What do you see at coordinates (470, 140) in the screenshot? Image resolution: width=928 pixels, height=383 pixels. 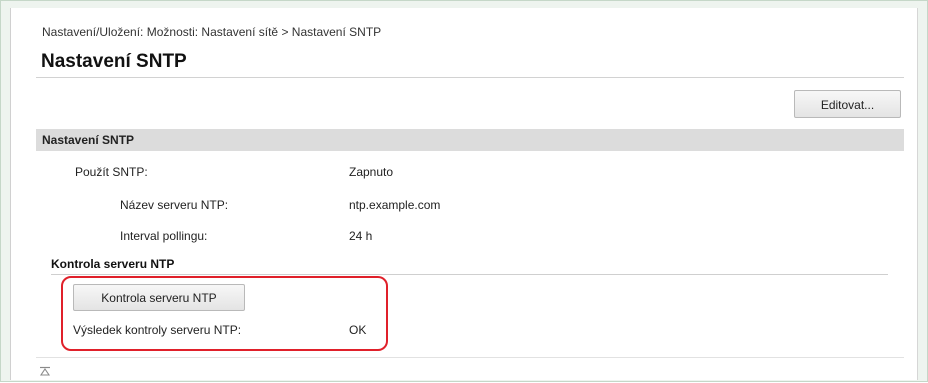 I see `section-header-sntp: Nastavení SNTP` at bounding box center [470, 140].